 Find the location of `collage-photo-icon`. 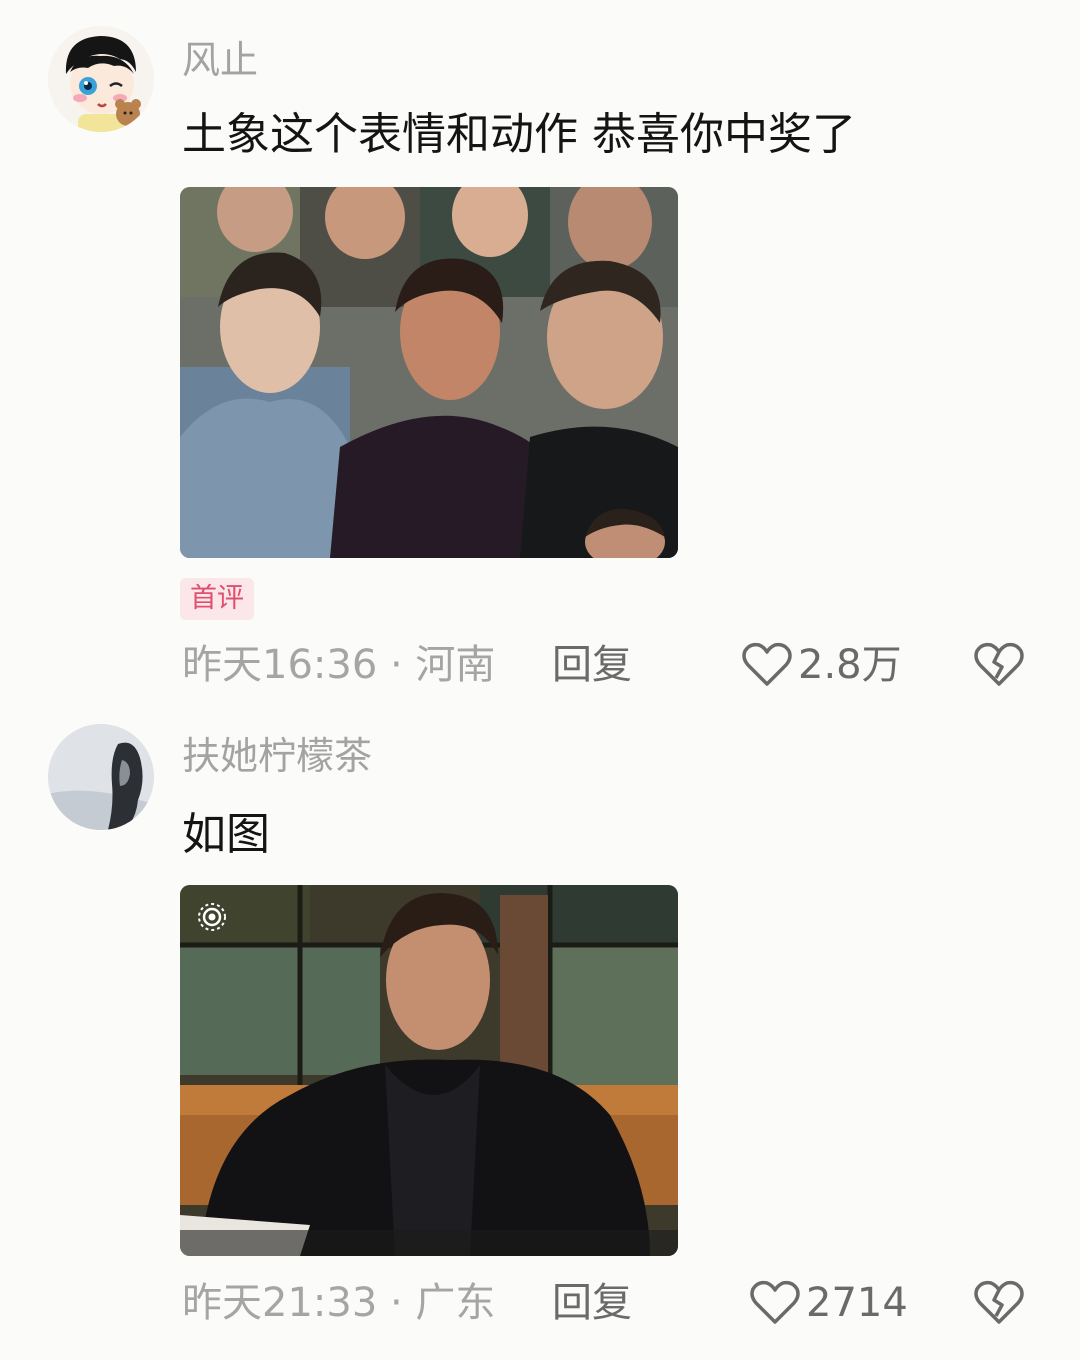

collage-photo-icon is located at coordinates (429, 372).